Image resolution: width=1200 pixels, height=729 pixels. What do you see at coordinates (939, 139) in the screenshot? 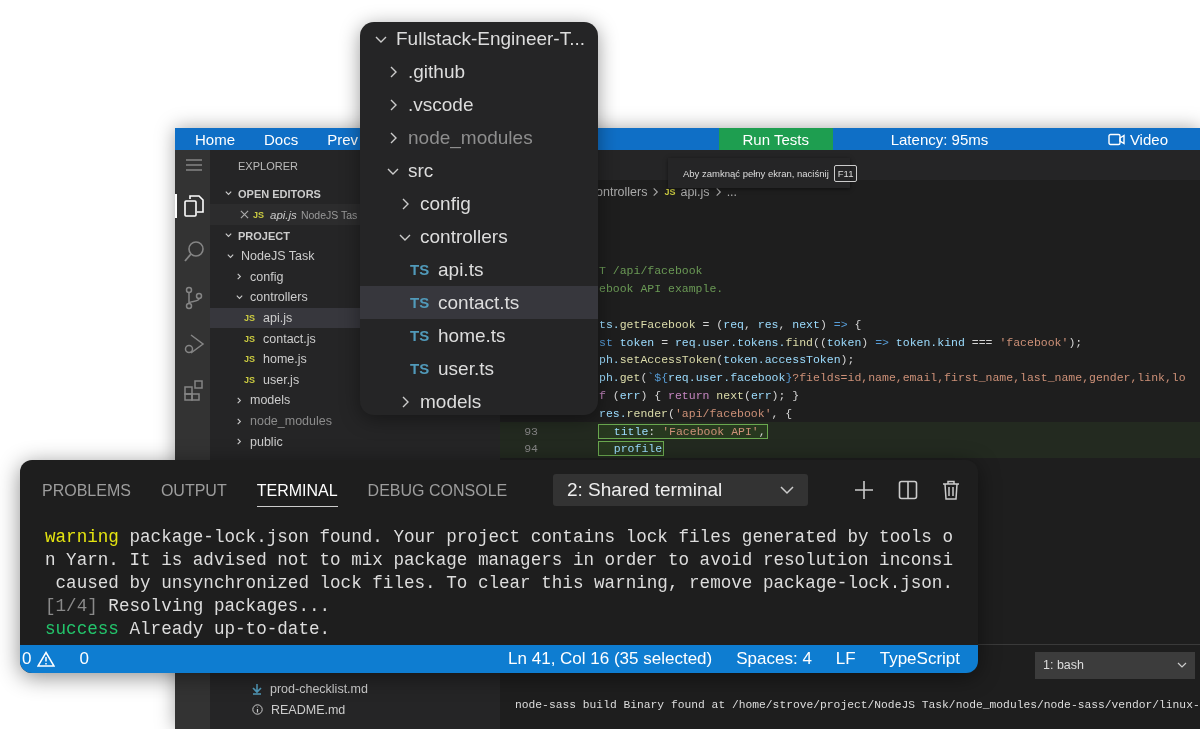
I see `latency-label: Latency: 95ms` at bounding box center [939, 139].